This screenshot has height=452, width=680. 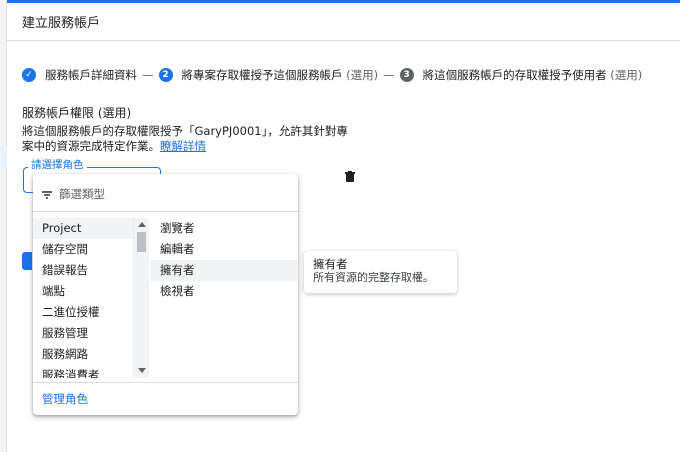 I want to click on step-3-text: 將這個服務帳戶的存取權授予使用者, so click(x=514, y=75).